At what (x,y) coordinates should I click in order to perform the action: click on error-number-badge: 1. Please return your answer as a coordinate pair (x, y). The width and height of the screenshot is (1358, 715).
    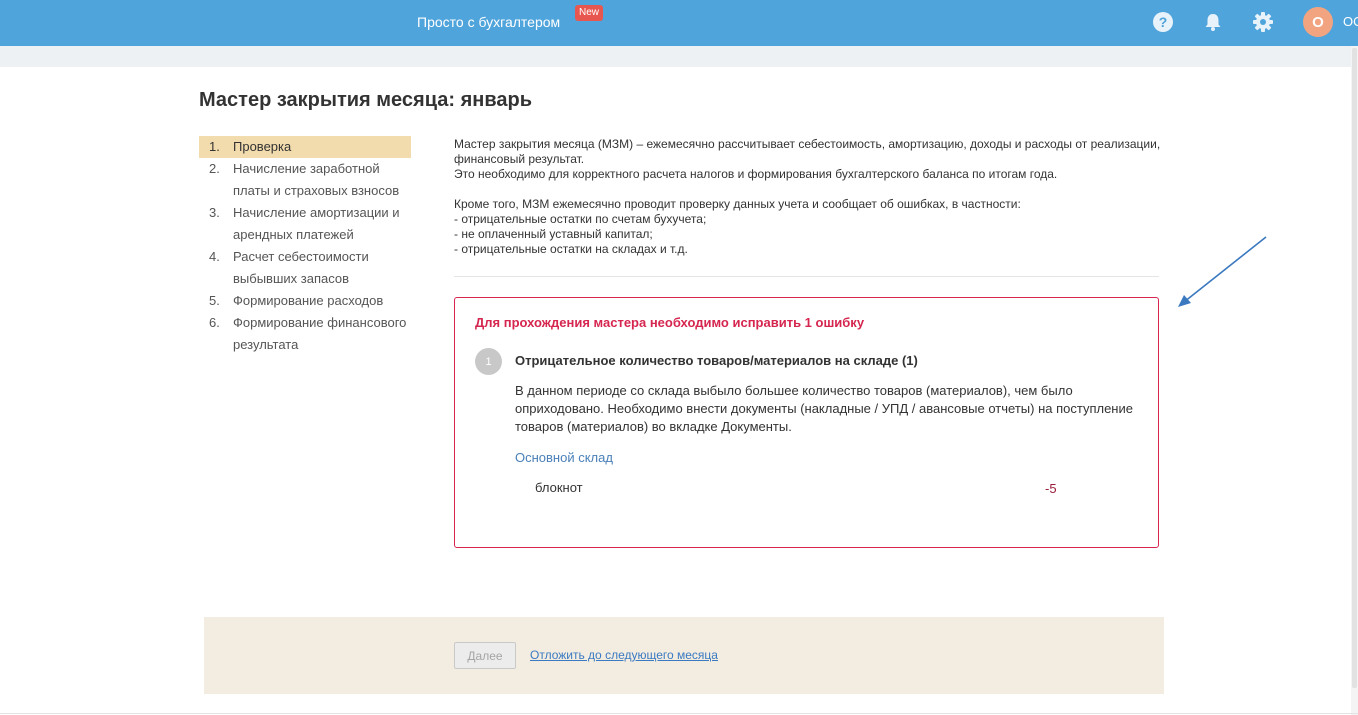
    Looking at the image, I should click on (488, 361).